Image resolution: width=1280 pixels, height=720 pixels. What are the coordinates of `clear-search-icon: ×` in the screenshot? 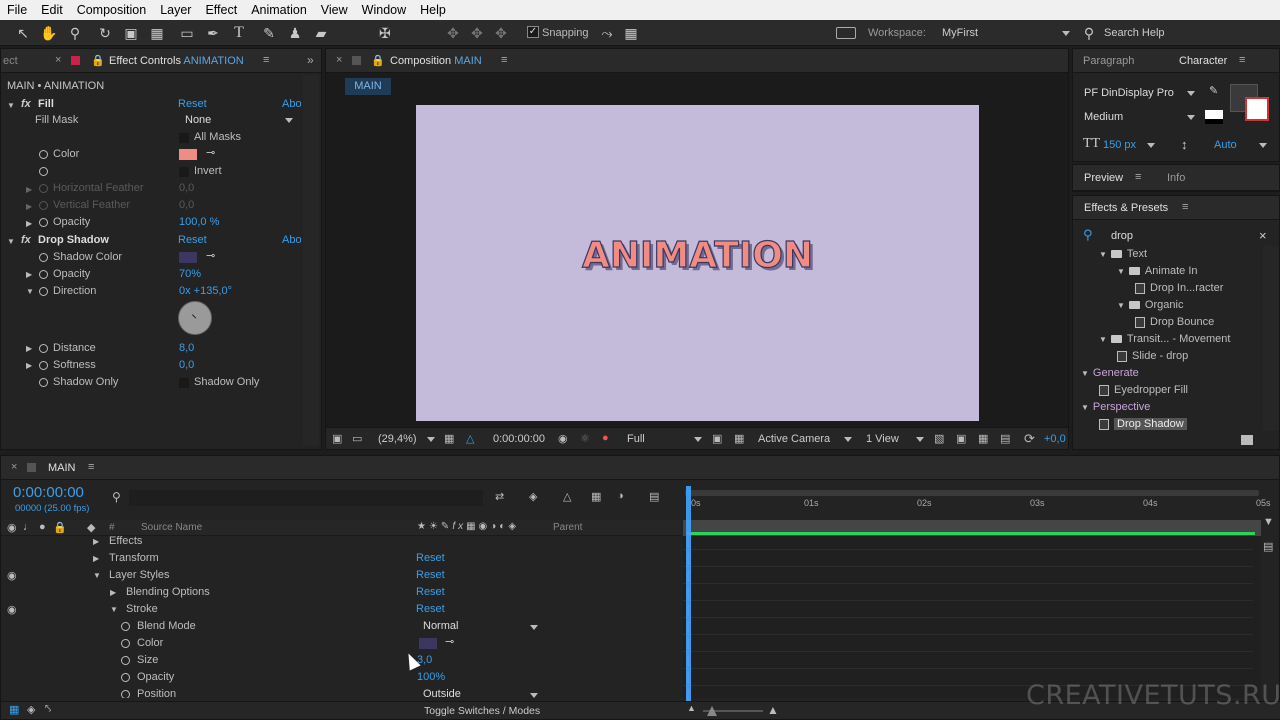 It's located at (1263, 235).